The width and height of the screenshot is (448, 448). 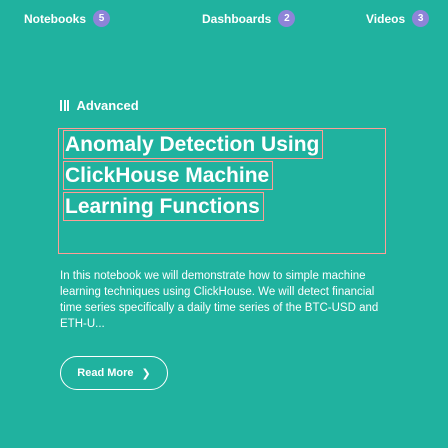 I want to click on nav-item-dashboards: Dashboards 2, so click(x=249, y=18).